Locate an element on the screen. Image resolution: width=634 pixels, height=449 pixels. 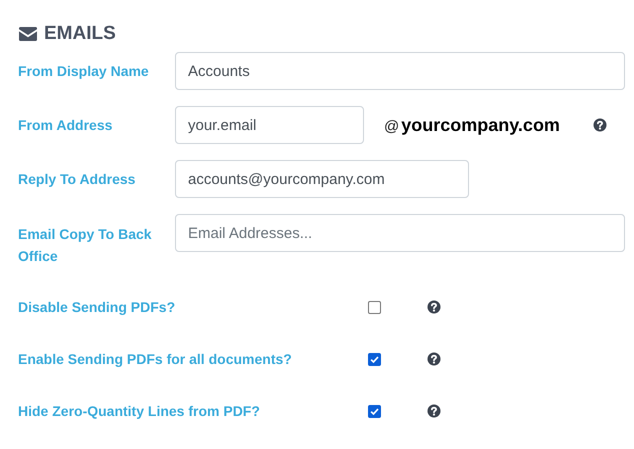
field-label: Reply To Address is located at coordinates (77, 179).